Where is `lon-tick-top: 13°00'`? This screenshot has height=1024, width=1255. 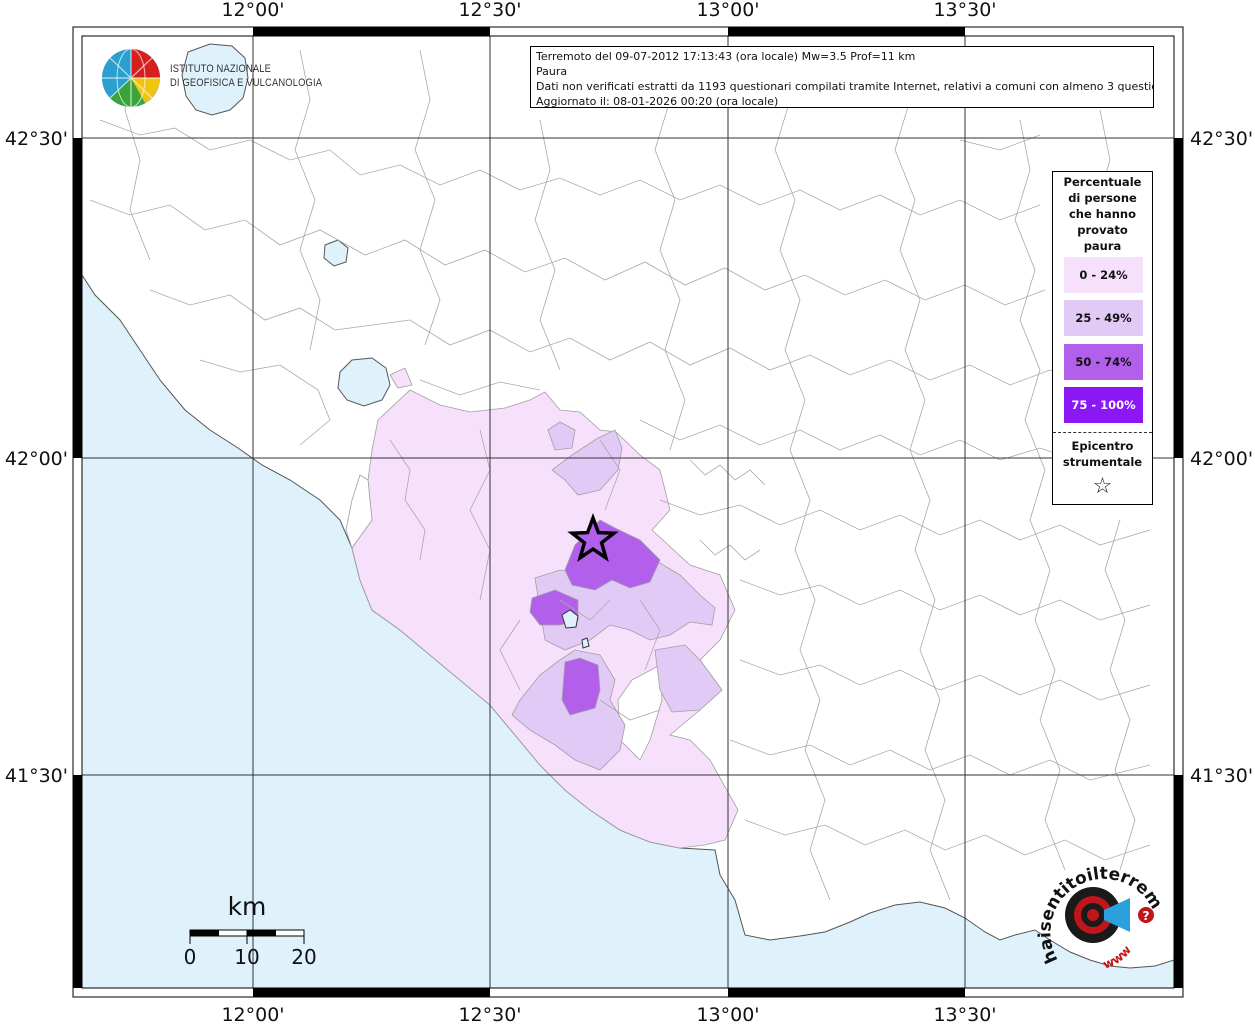 lon-tick-top: 13°00' is located at coordinates (727, 10).